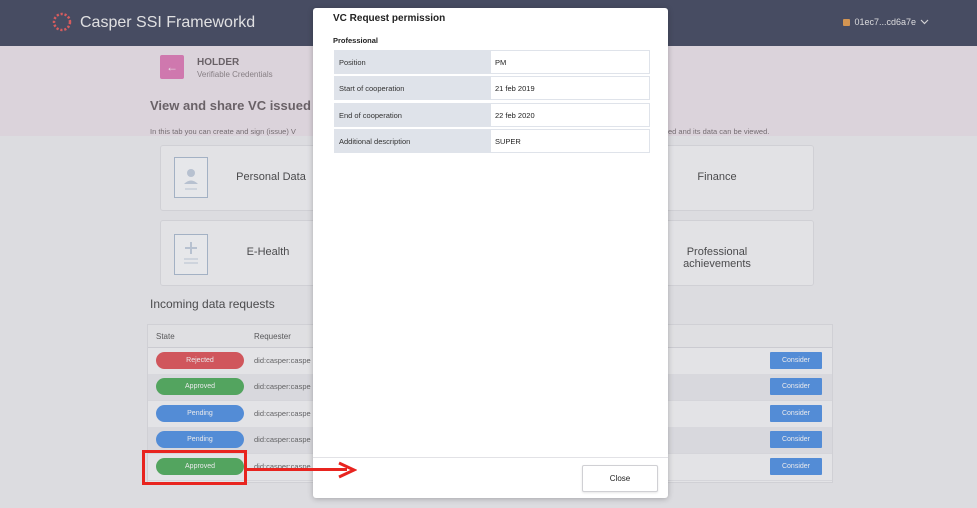 This screenshot has height=508, width=977. What do you see at coordinates (413, 115) in the screenshot?
I see `field-key: End of cooperation` at bounding box center [413, 115].